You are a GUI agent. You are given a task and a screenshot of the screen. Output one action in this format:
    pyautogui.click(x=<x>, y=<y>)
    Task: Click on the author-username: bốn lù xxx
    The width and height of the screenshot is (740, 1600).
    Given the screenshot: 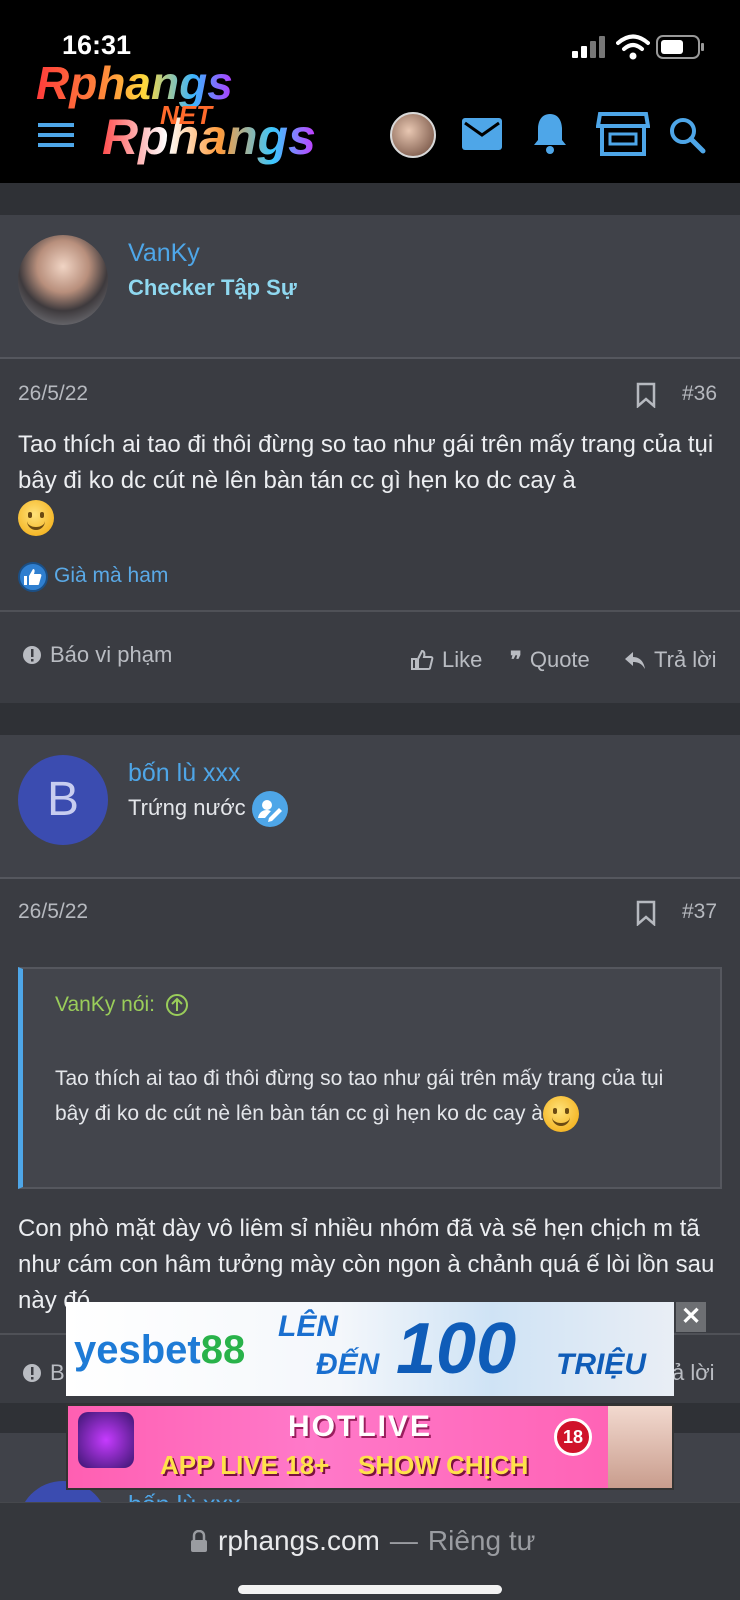 What is the action you would take?
    pyautogui.click(x=184, y=773)
    